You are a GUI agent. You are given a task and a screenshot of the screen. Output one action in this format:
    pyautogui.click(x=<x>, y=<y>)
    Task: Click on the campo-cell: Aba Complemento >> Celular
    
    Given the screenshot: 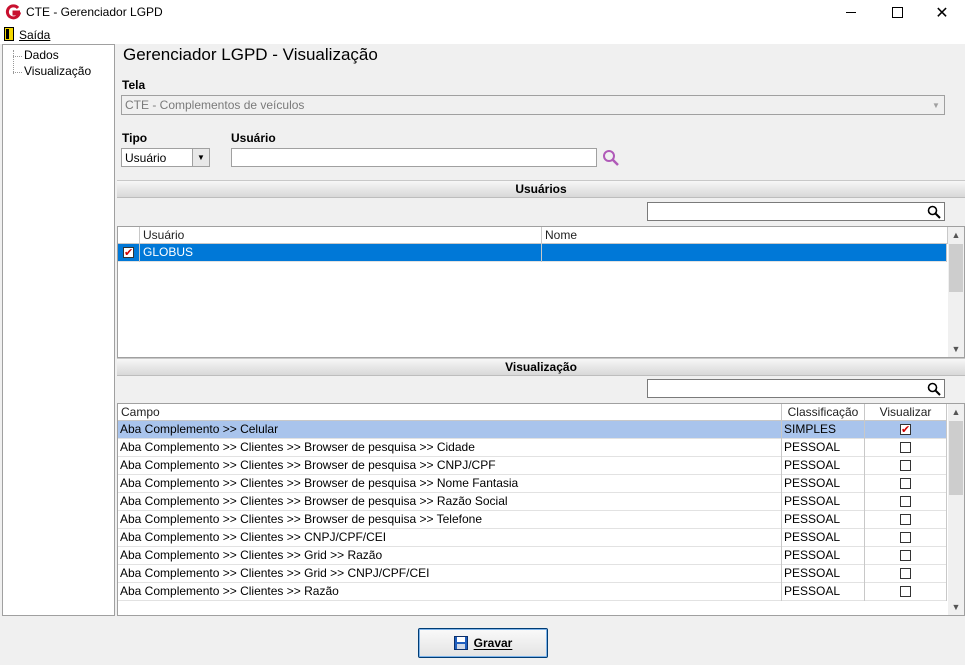 What is the action you would take?
    pyautogui.click(x=450, y=430)
    